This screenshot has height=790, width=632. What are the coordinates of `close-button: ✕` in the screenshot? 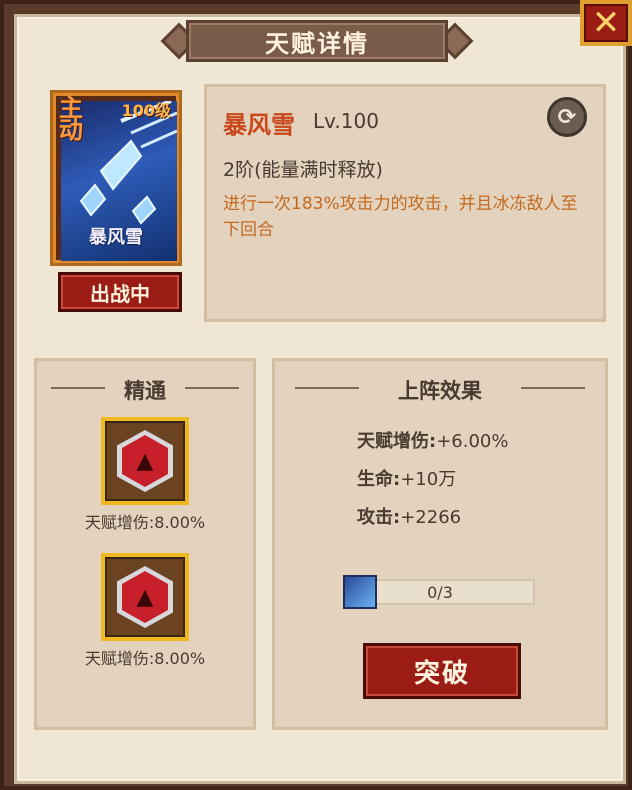 It's located at (606, 23).